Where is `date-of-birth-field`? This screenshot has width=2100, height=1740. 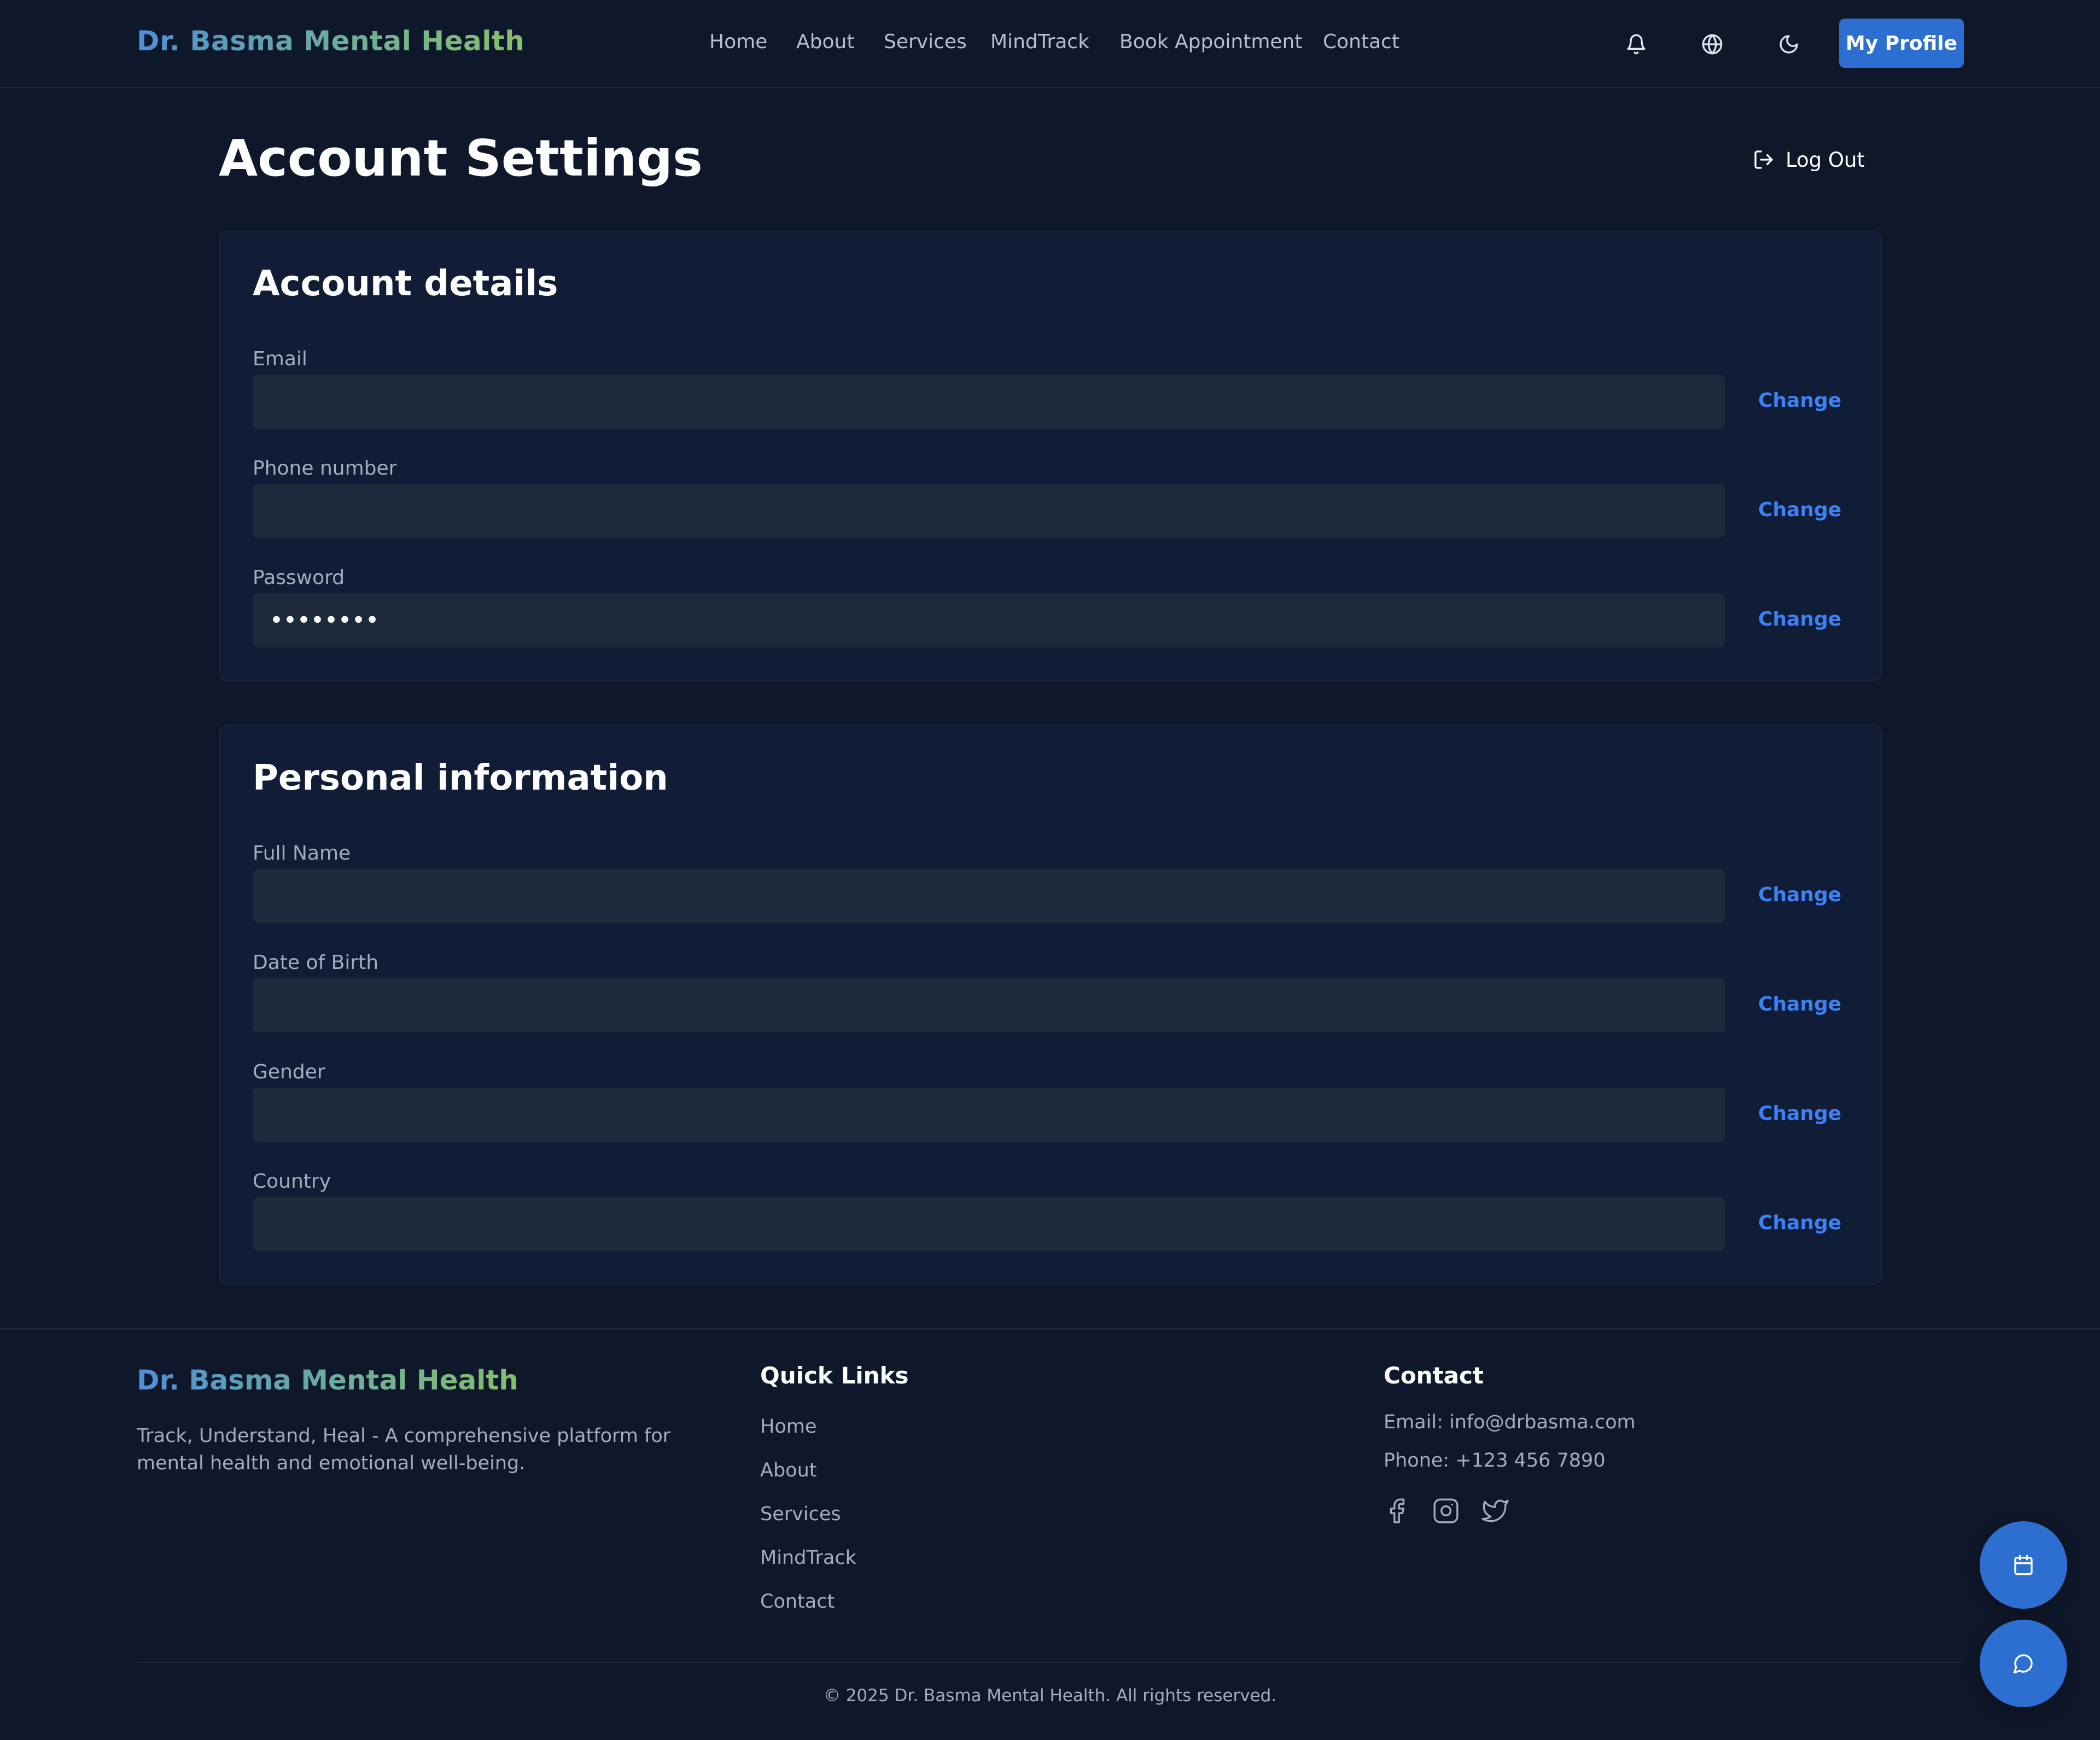 date-of-birth-field is located at coordinates (989, 1005).